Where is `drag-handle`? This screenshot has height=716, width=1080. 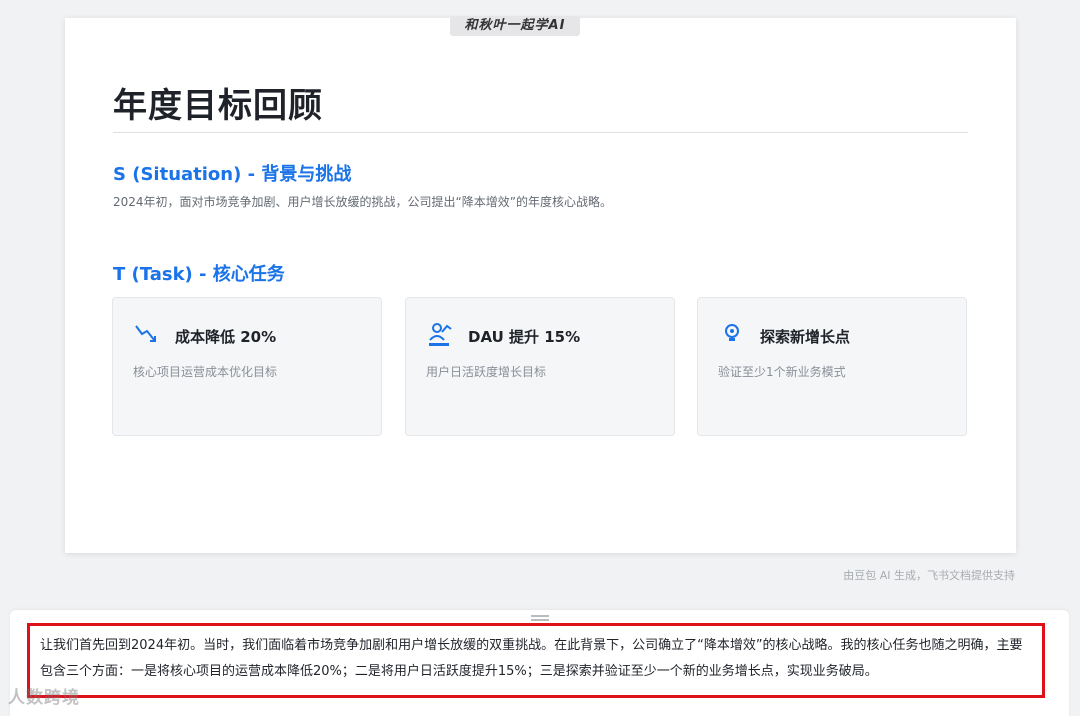 drag-handle is located at coordinates (540, 619).